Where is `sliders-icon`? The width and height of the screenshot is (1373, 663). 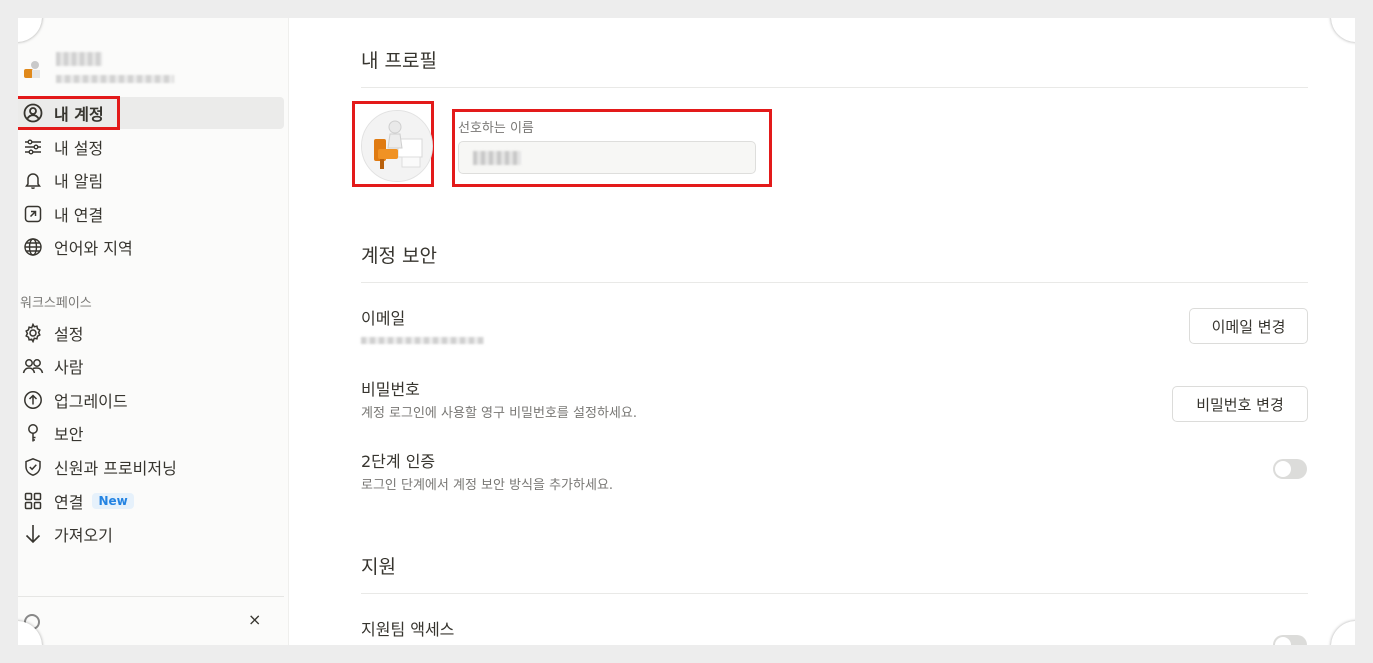 sliders-icon is located at coordinates (33, 147).